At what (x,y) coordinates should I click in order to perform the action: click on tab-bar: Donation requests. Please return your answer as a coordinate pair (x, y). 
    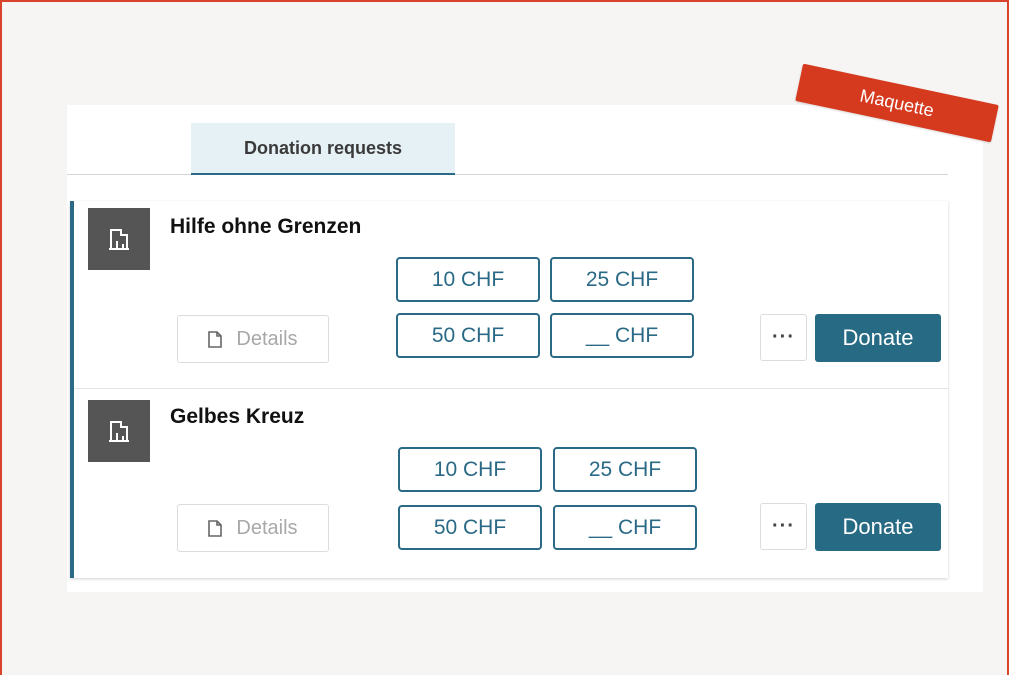
    Looking at the image, I should click on (507, 149).